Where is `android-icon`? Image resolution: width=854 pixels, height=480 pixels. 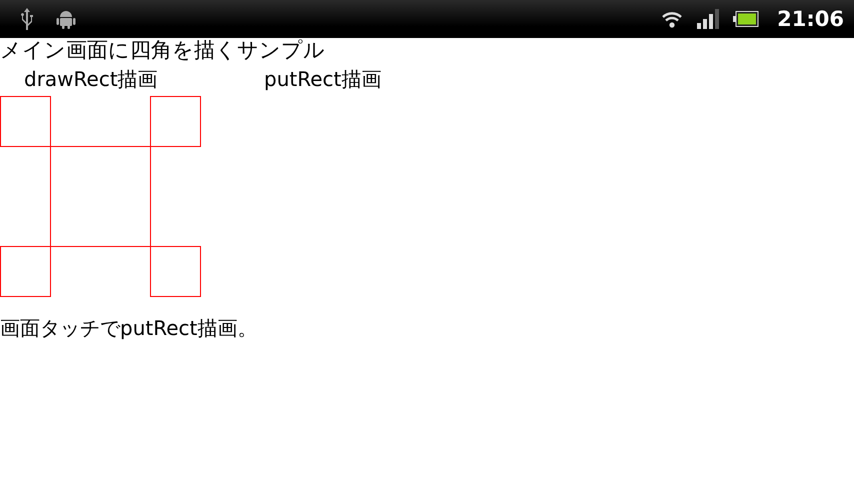 android-icon is located at coordinates (66, 19).